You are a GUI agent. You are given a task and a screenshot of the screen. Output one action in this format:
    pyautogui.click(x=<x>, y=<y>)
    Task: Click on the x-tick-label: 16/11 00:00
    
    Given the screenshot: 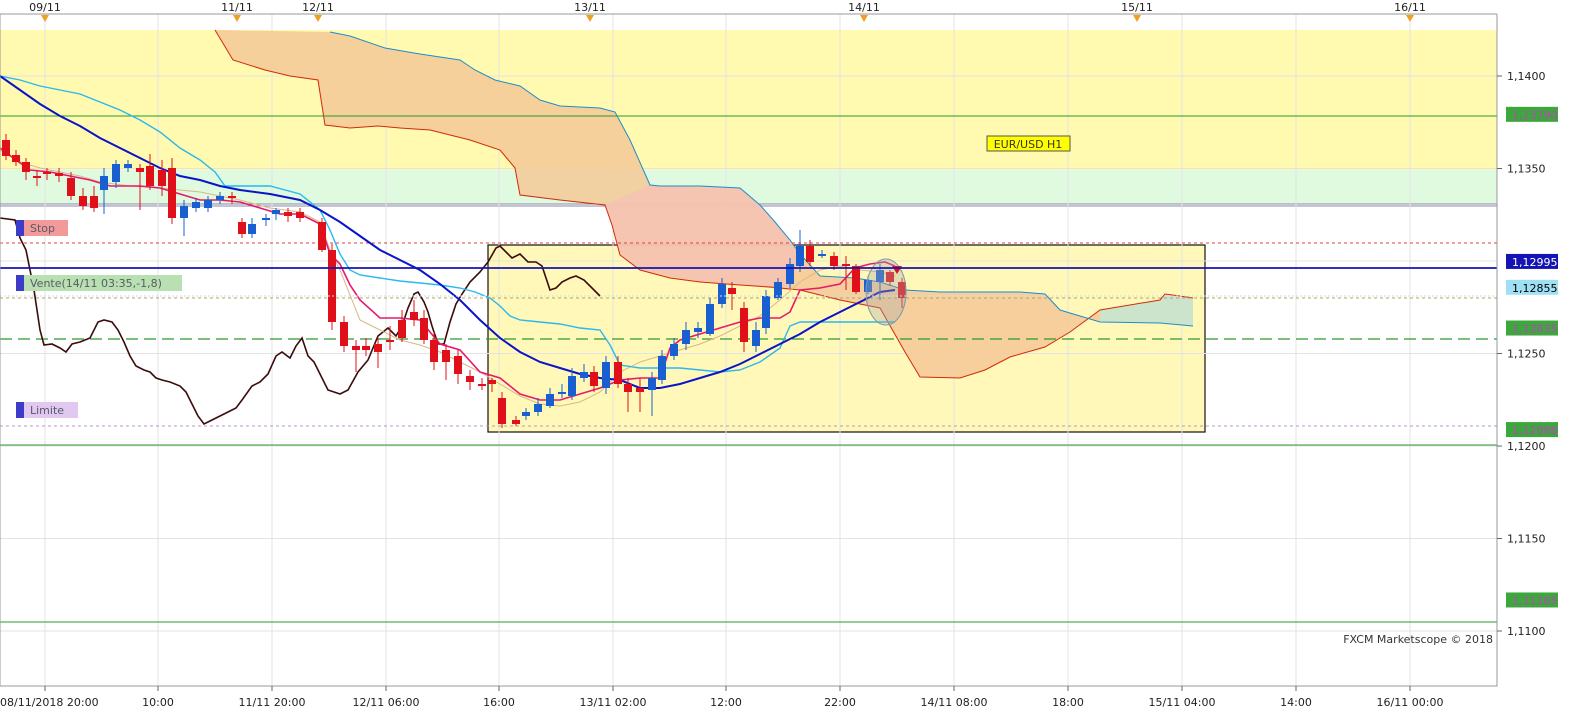 What is the action you would take?
    pyautogui.click(x=1410, y=702)
    